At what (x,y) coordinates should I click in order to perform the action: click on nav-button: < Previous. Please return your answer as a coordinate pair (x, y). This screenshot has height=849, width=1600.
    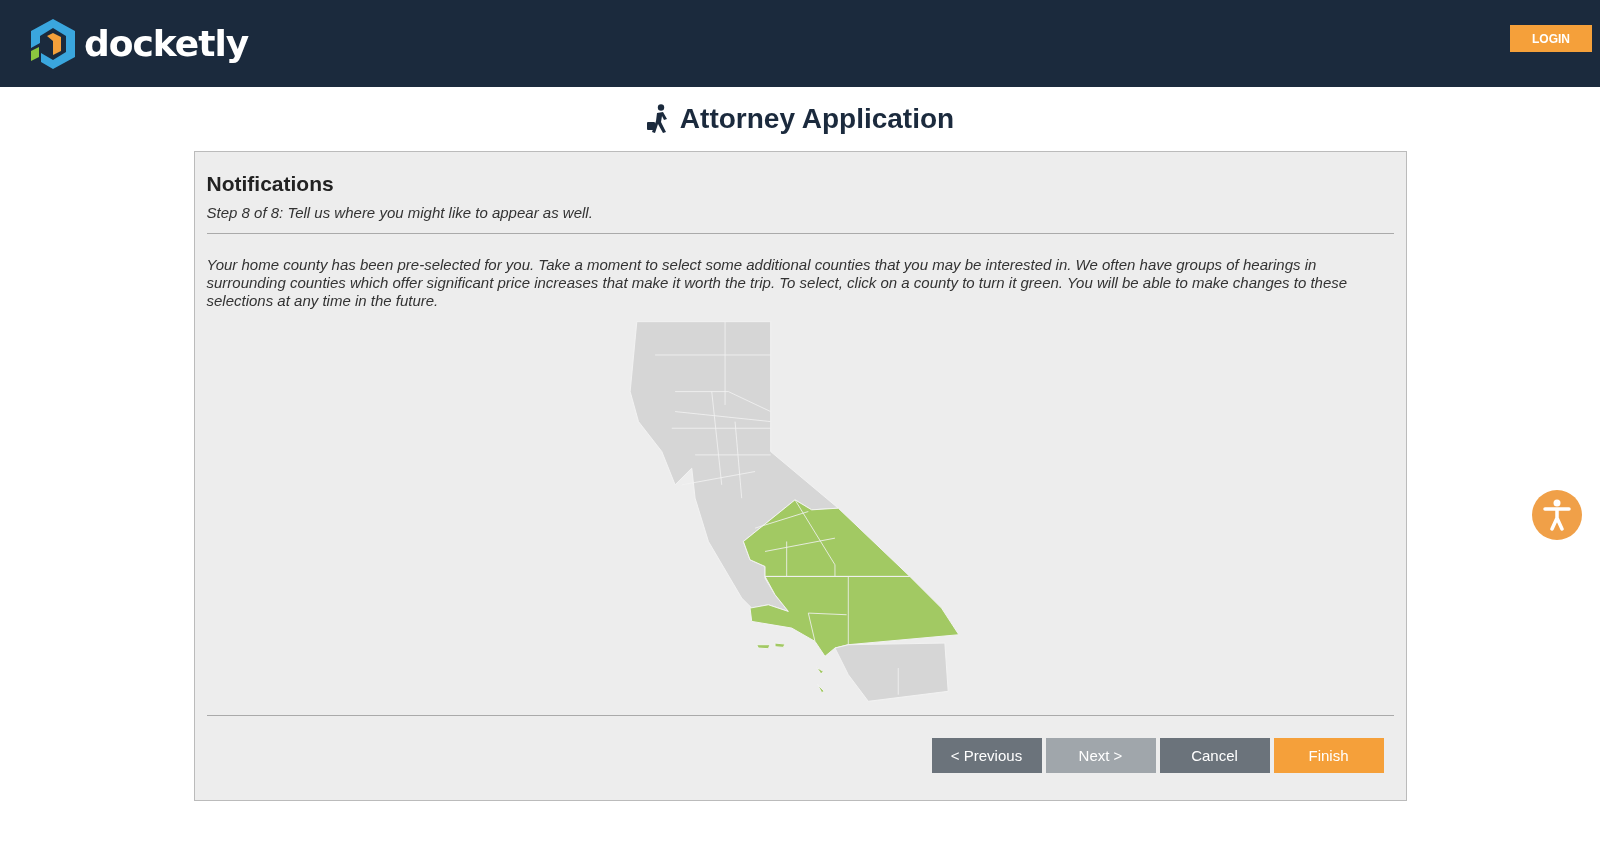
    Looking at the image, I should click on (986, 755).